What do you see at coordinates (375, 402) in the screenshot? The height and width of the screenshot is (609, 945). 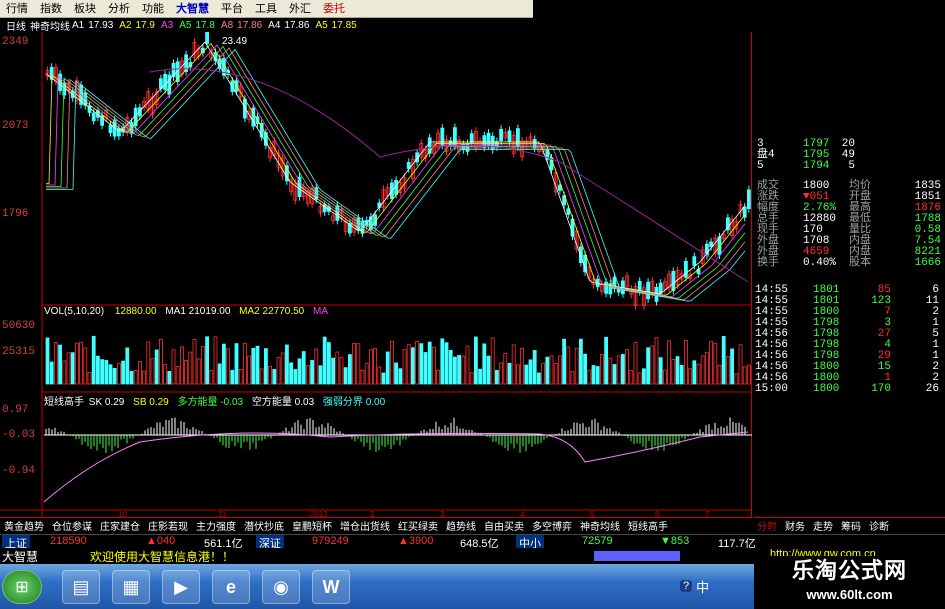 I see `divide-value: 0.00` at bounding box center [375, 402].